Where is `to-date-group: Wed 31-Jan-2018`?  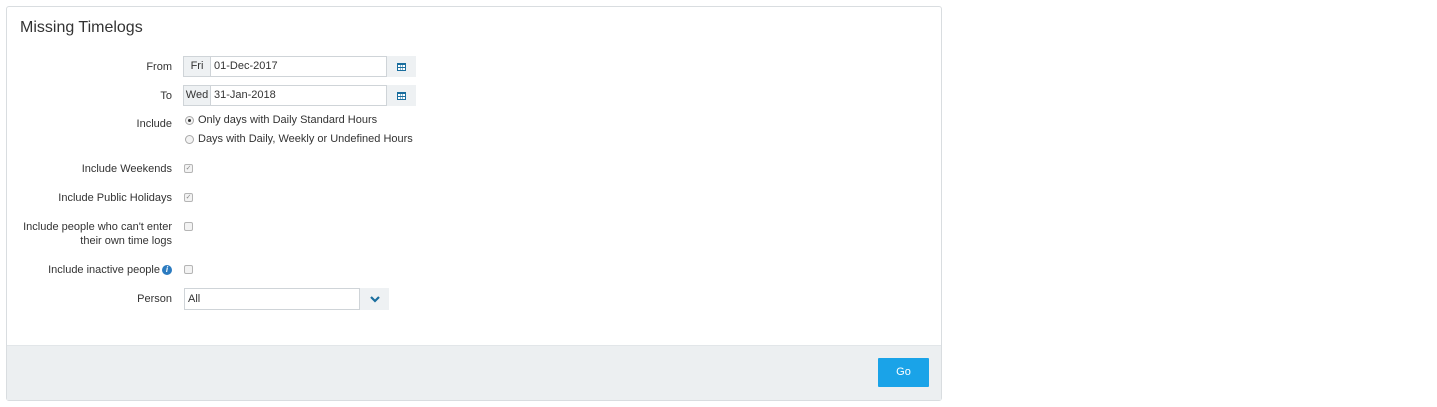 to-date-group: Wed 31-Jan-2018 is located at coordinates (299, 95).